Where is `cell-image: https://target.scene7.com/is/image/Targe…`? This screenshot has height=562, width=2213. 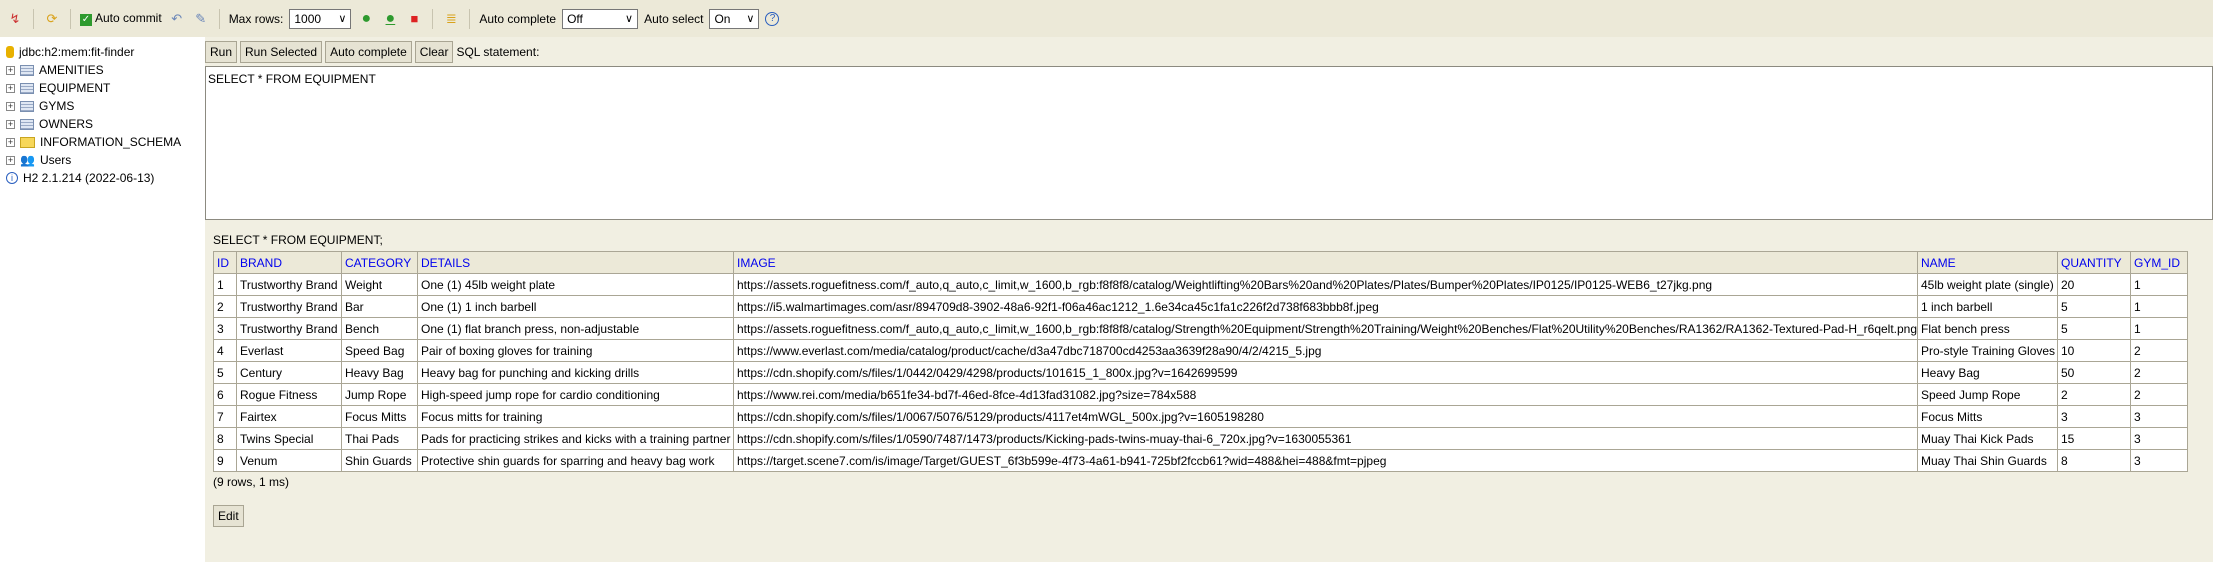
cell-image: https://target.scene7.com/is/image/Targe… is located at coordinates (1325, 460).